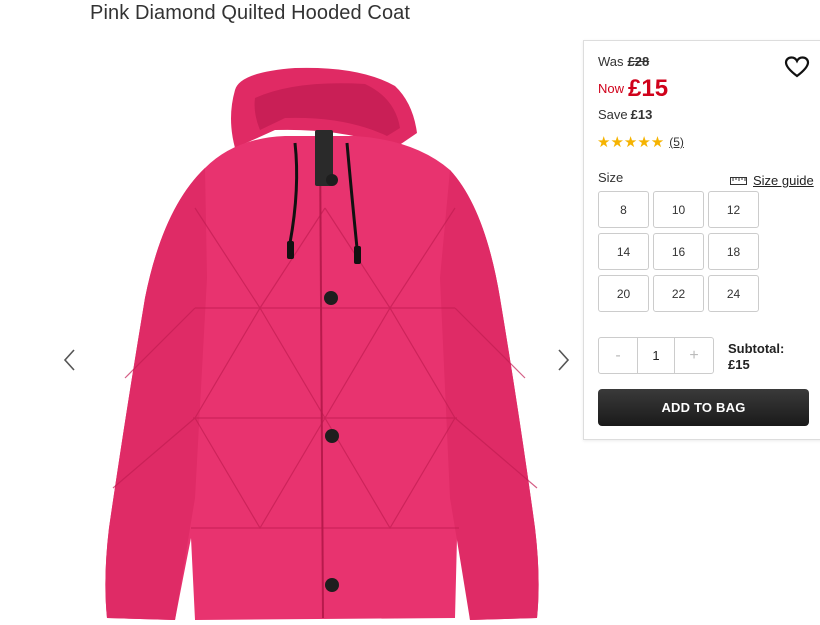  What do you see at coordinates (676, 142) in the screenshot?
I see `review-count-link: (5)` at bounding box center [676, 142].